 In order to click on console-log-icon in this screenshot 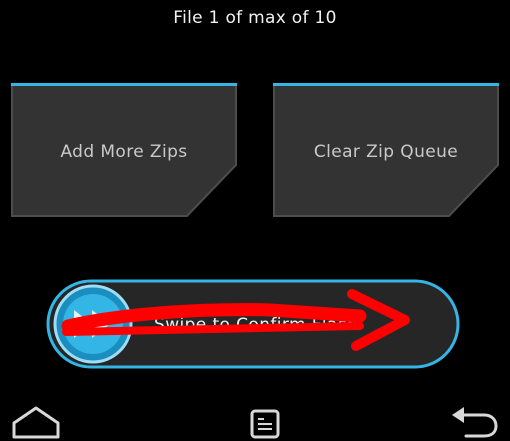, I will do `click(265, 424)`.